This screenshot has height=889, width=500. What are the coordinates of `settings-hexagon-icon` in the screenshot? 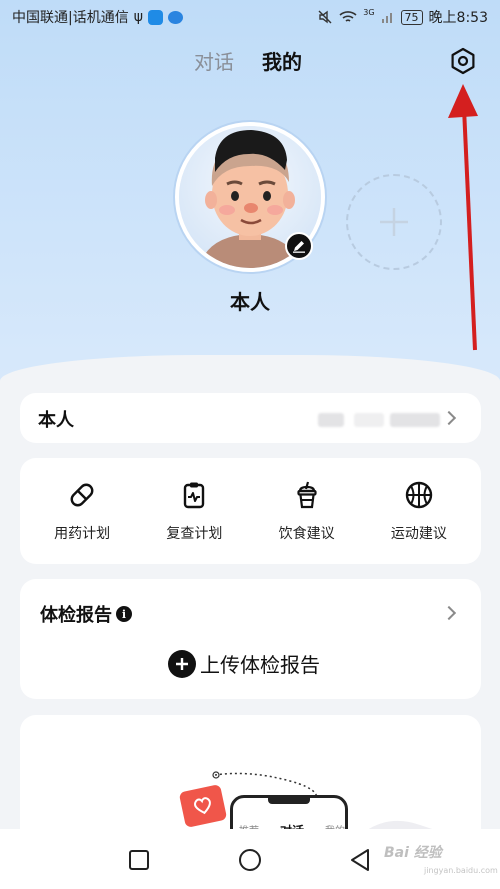 It's located at (463, 61).